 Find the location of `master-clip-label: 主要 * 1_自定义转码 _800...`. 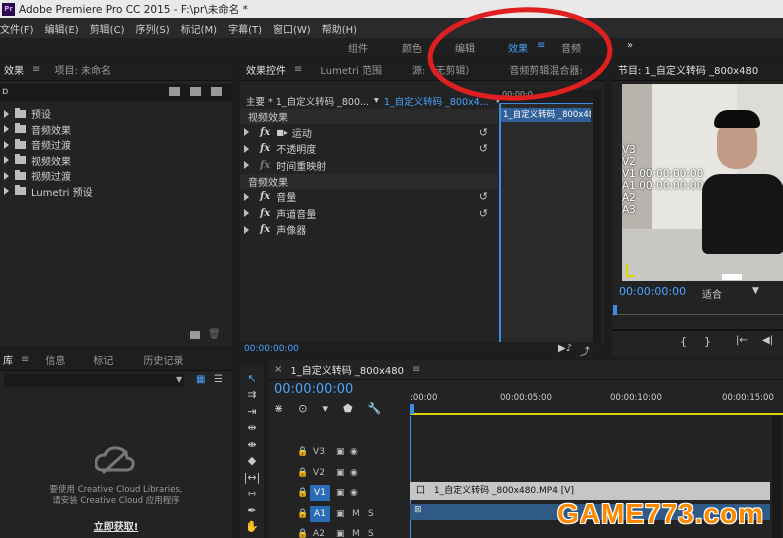

master-clip-label: 主要 * 1_自定义转码 _800... is located at coordinates (307, 101).